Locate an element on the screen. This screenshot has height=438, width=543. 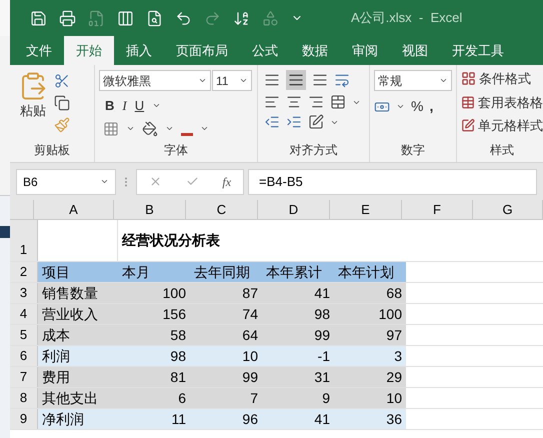
percent-button: % is located at coordinates (417, 106).